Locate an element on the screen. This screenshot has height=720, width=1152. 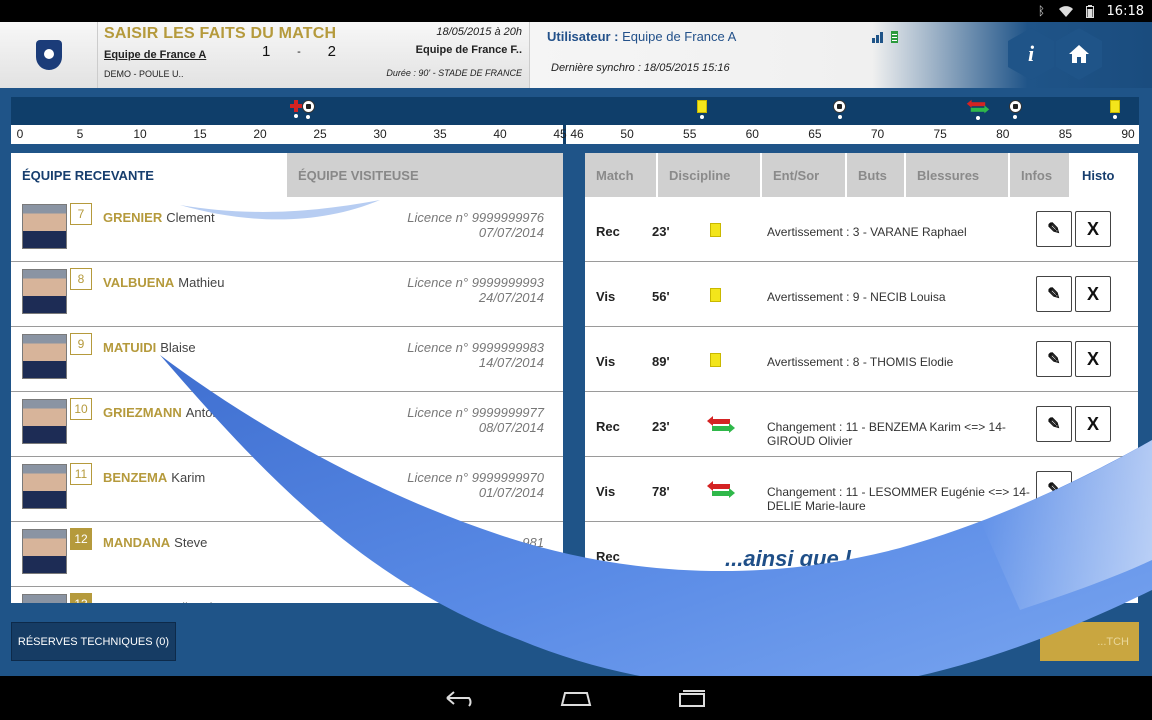
tab-buts: Buts is located at coordinates (876, 175).